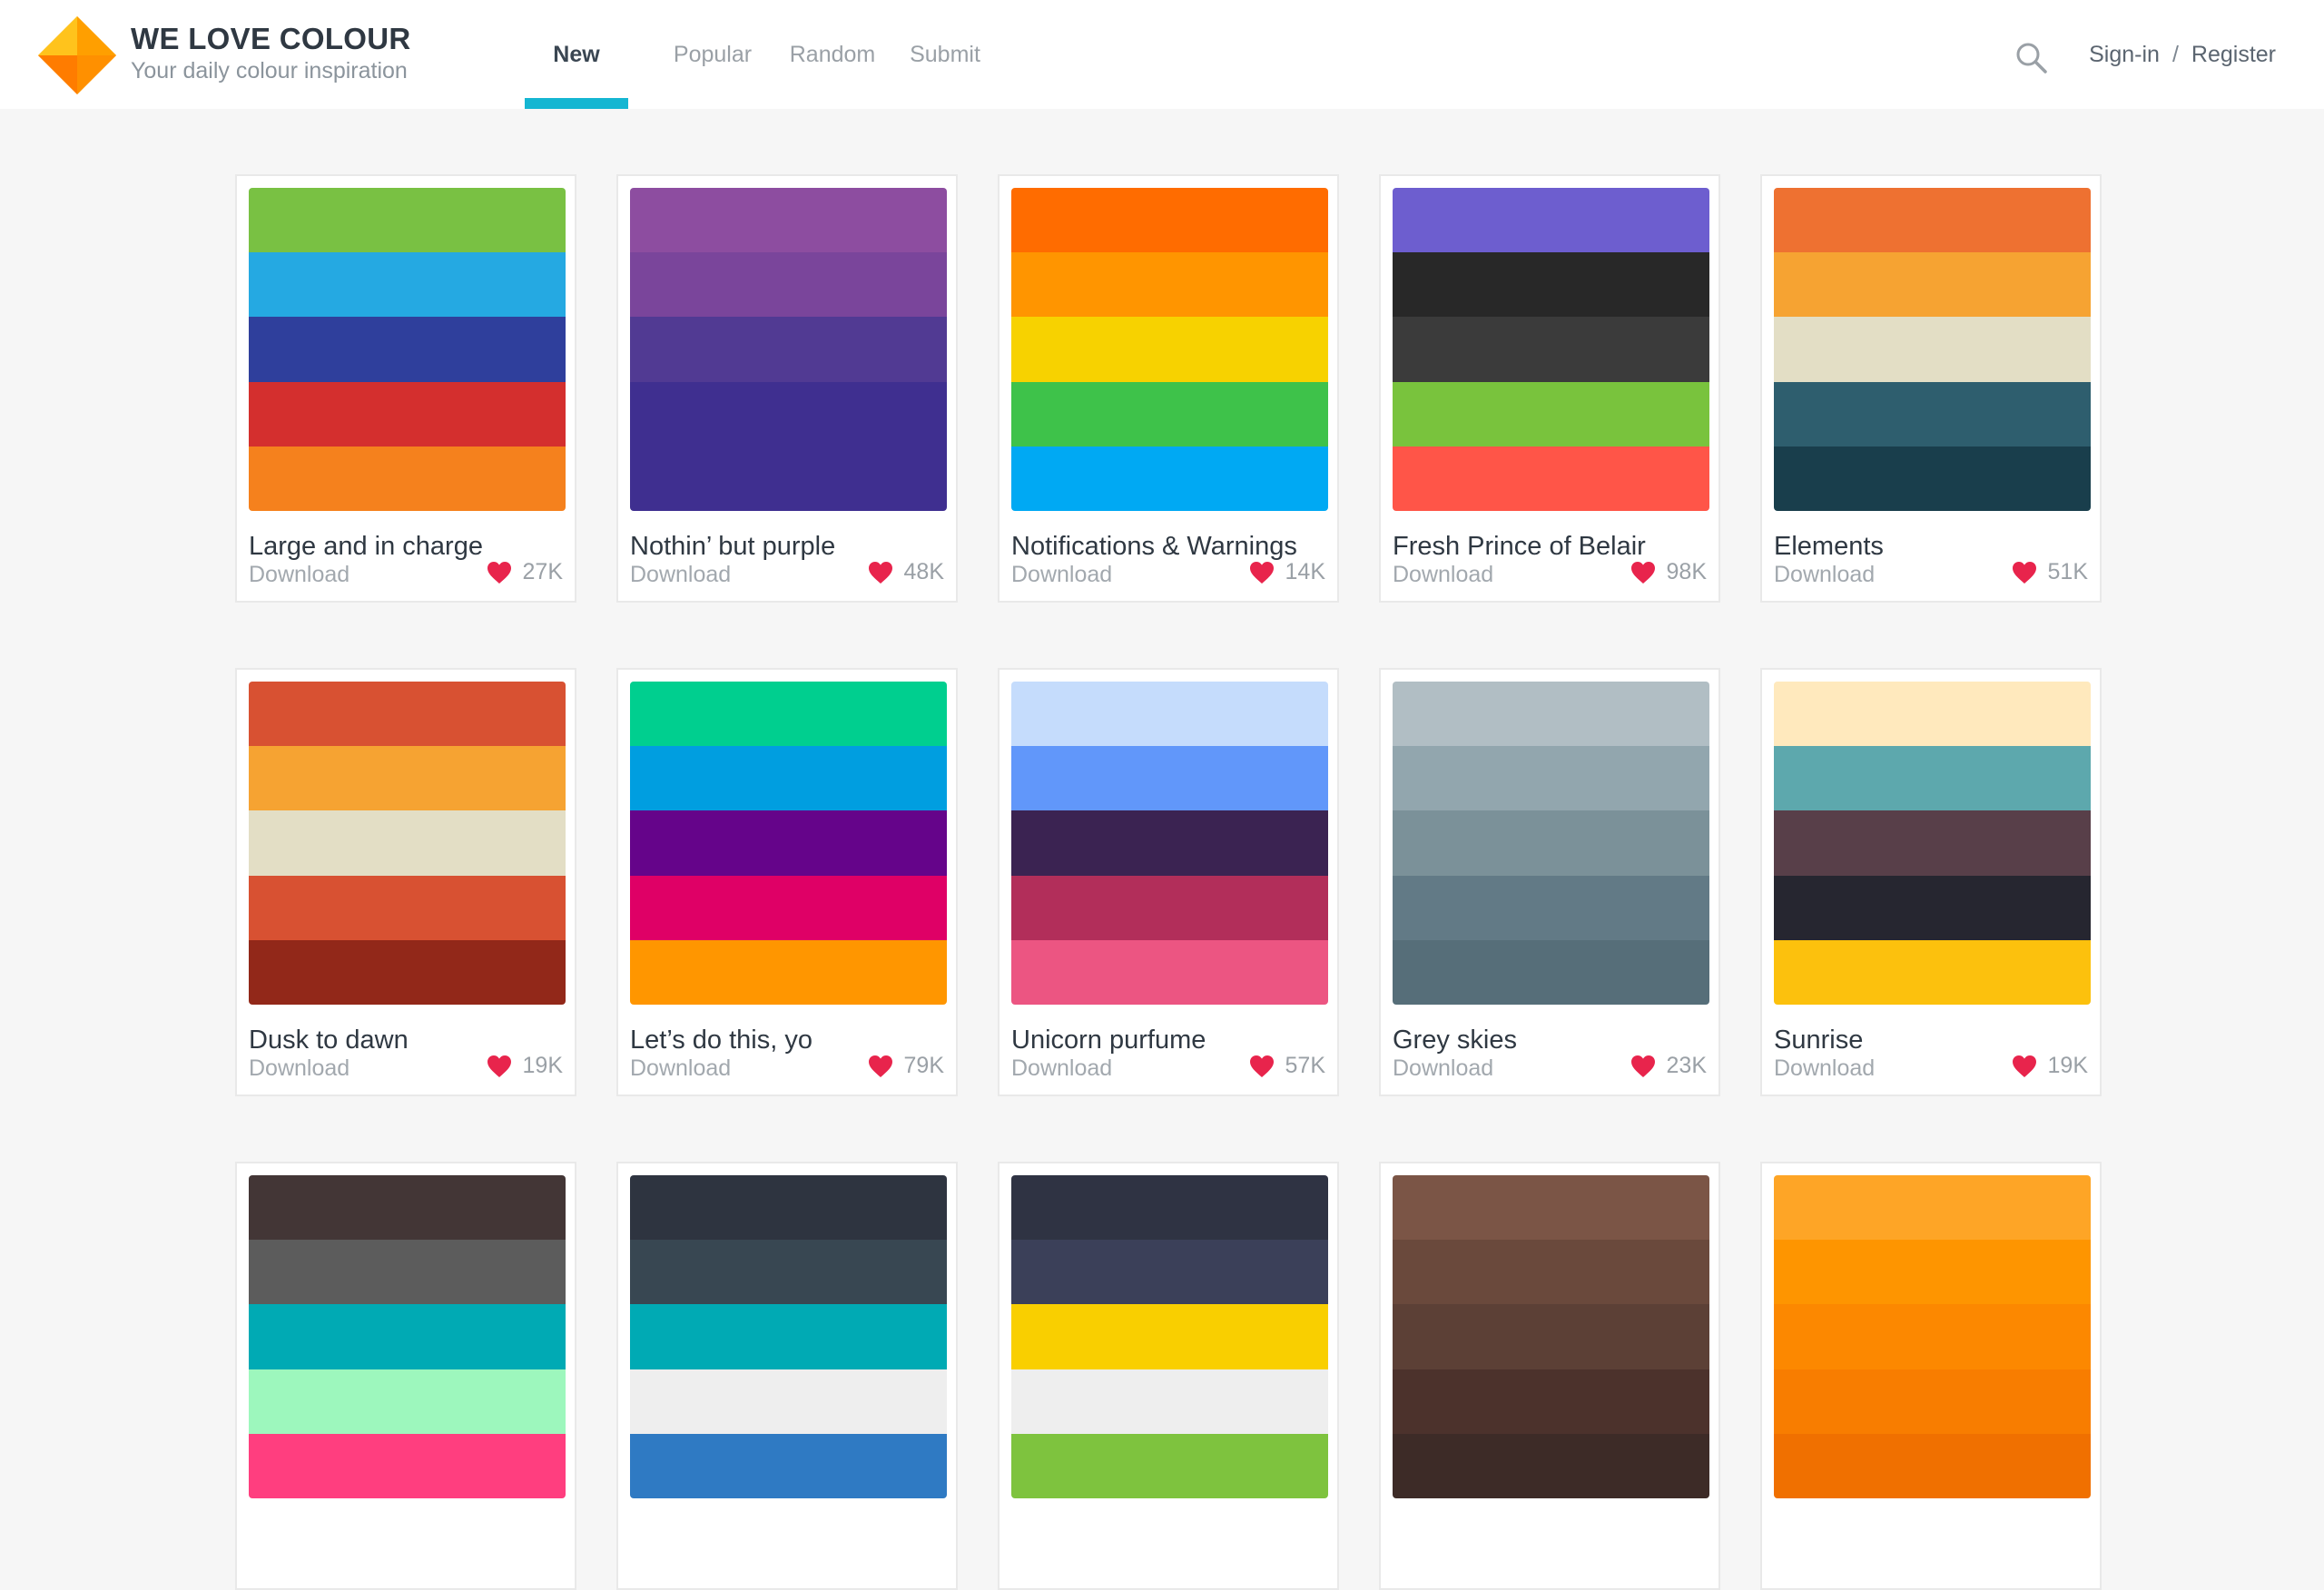 The height and width of the screenshot is (1590, 2324). Describe the element at coordinates (2050, 1066) in the screenshot. I see `like-button: 19K` at that location.